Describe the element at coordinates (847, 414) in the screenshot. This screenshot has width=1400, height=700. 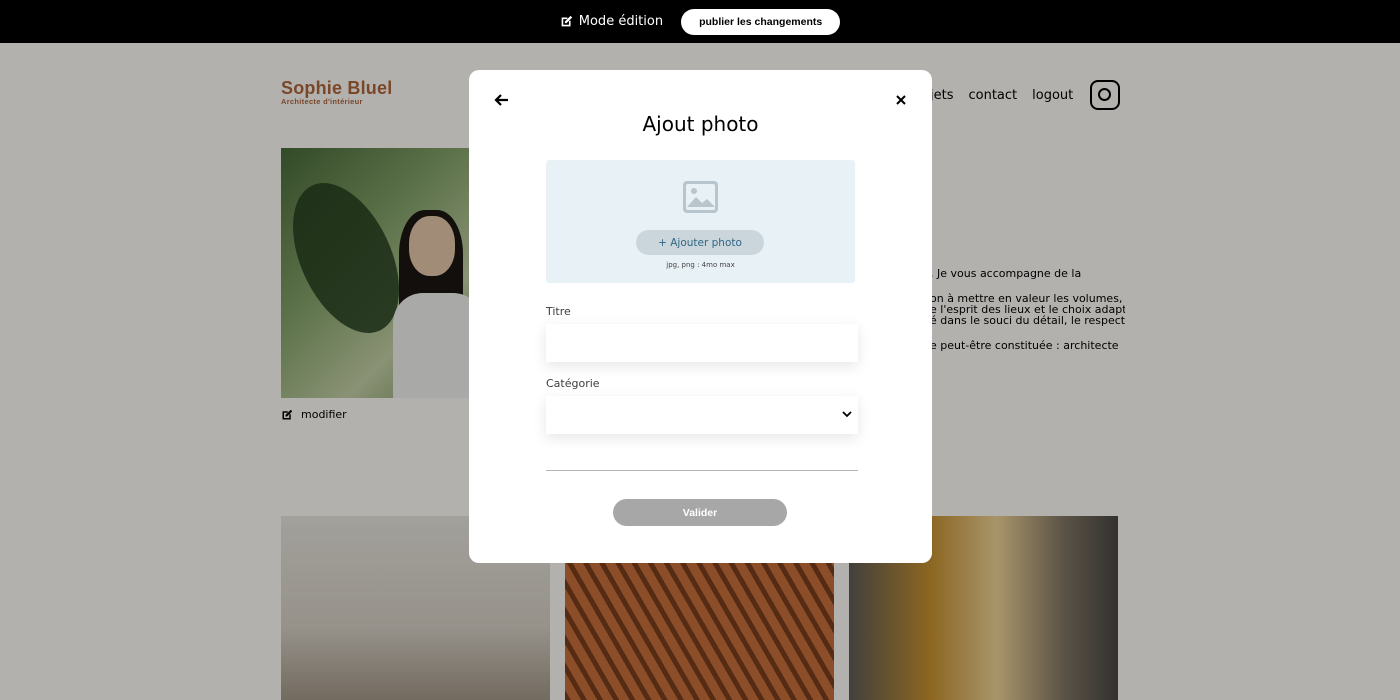
I see `chevron-down-icon` at that location.